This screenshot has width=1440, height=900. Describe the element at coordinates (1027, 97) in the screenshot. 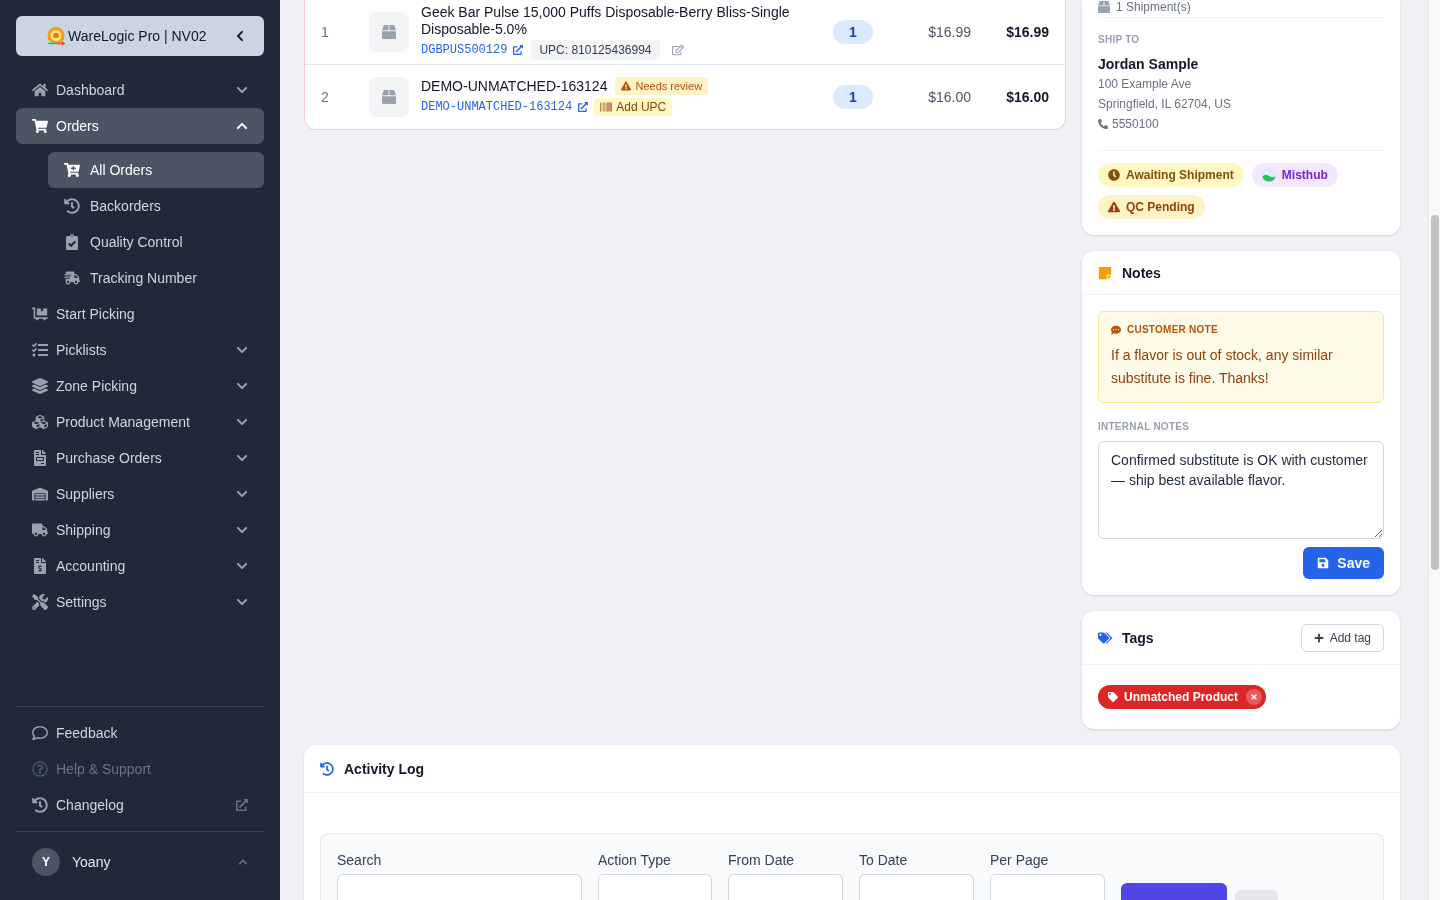

I see `line-total: $16.00` at that location.